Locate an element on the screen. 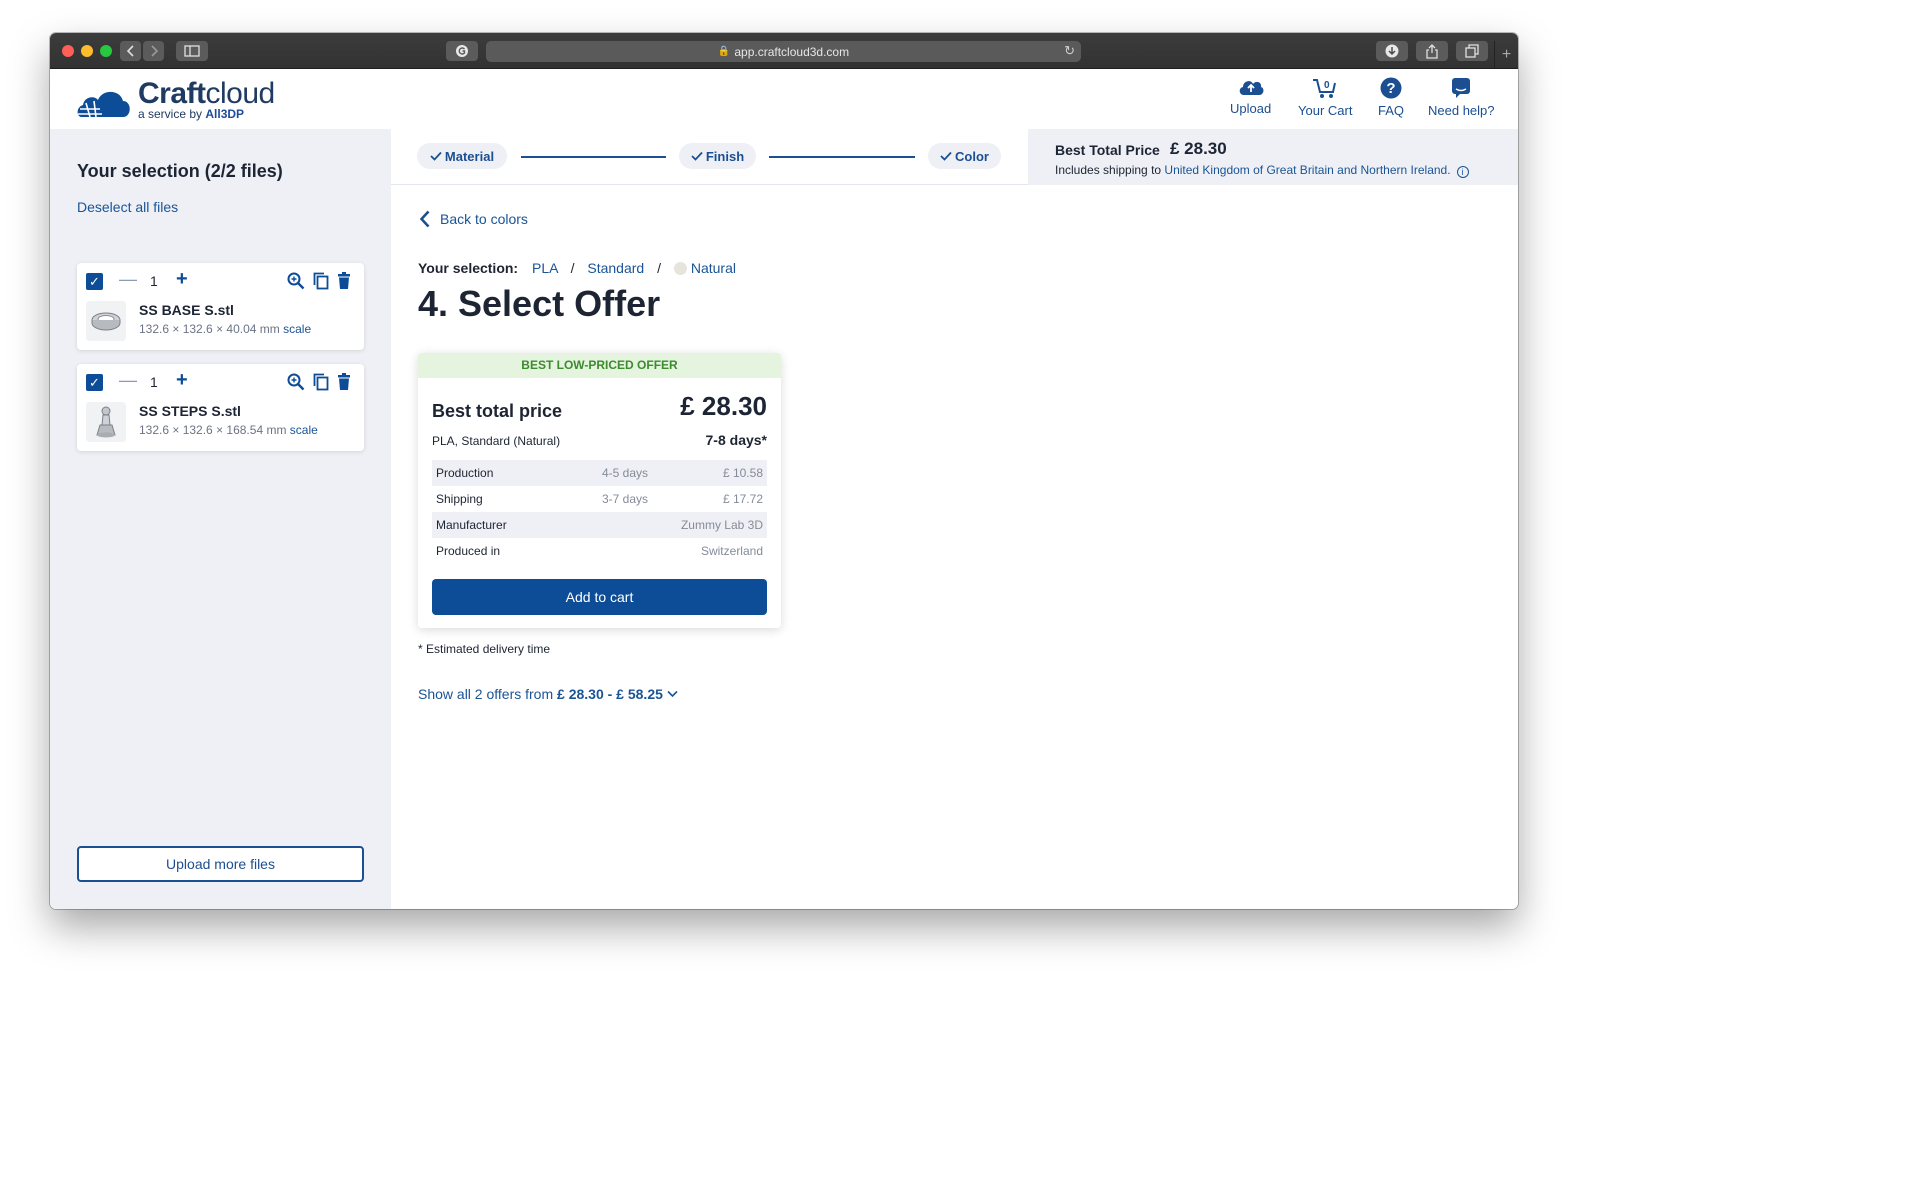 The image size is (1920, 1194). logo-text-rest: cloud is located at coordinates (240, 93).